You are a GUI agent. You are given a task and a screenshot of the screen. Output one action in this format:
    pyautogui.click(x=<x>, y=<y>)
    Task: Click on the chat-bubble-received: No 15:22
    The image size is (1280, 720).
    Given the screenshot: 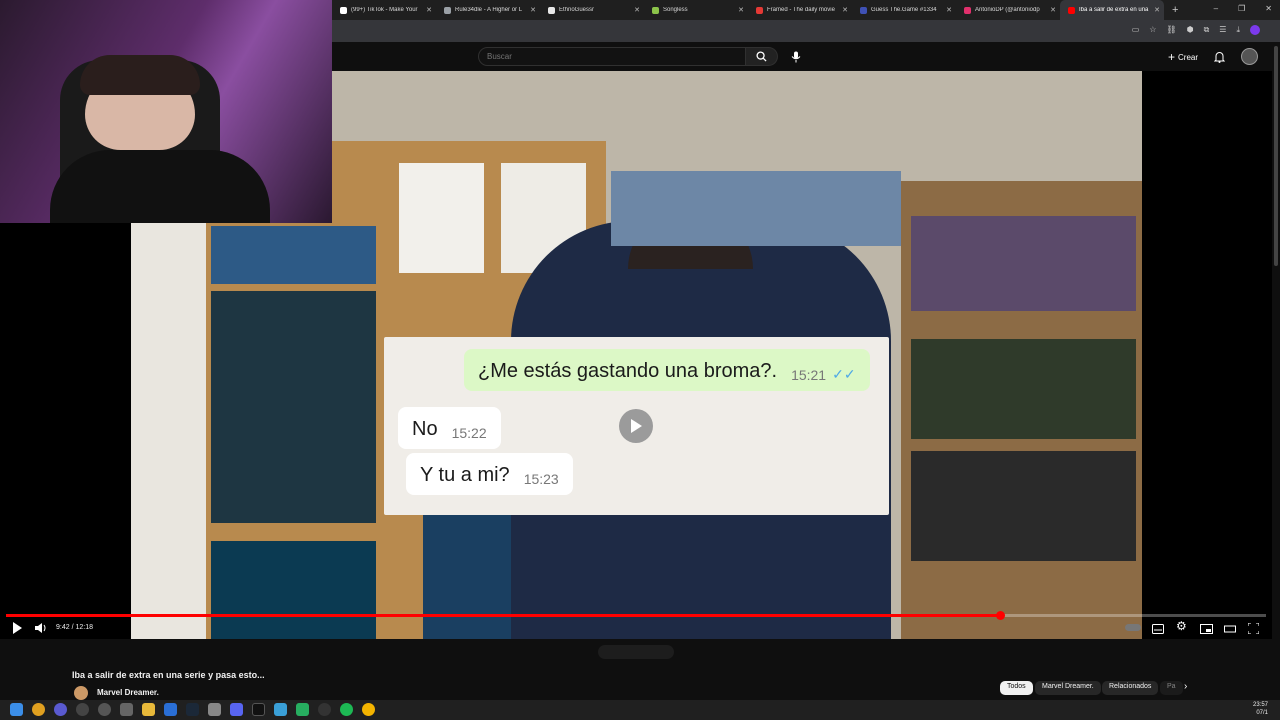 What is the action you would take?
    pyautogui.click(x=449, y=428)
    